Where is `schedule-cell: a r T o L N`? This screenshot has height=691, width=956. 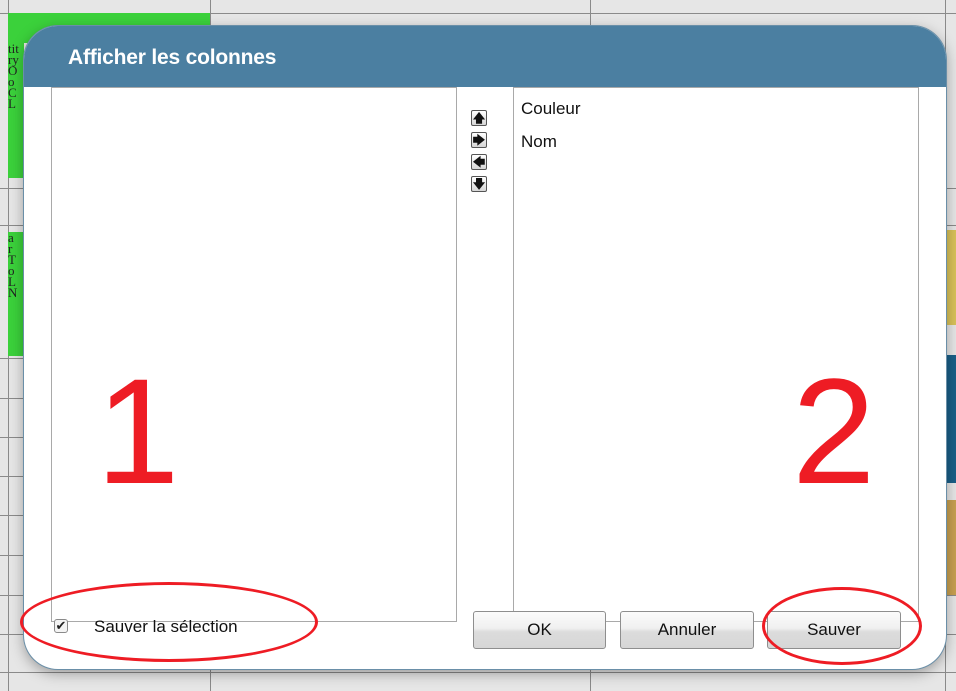 schedule-cell: a r T o L N is located at coordinates (16, 294).